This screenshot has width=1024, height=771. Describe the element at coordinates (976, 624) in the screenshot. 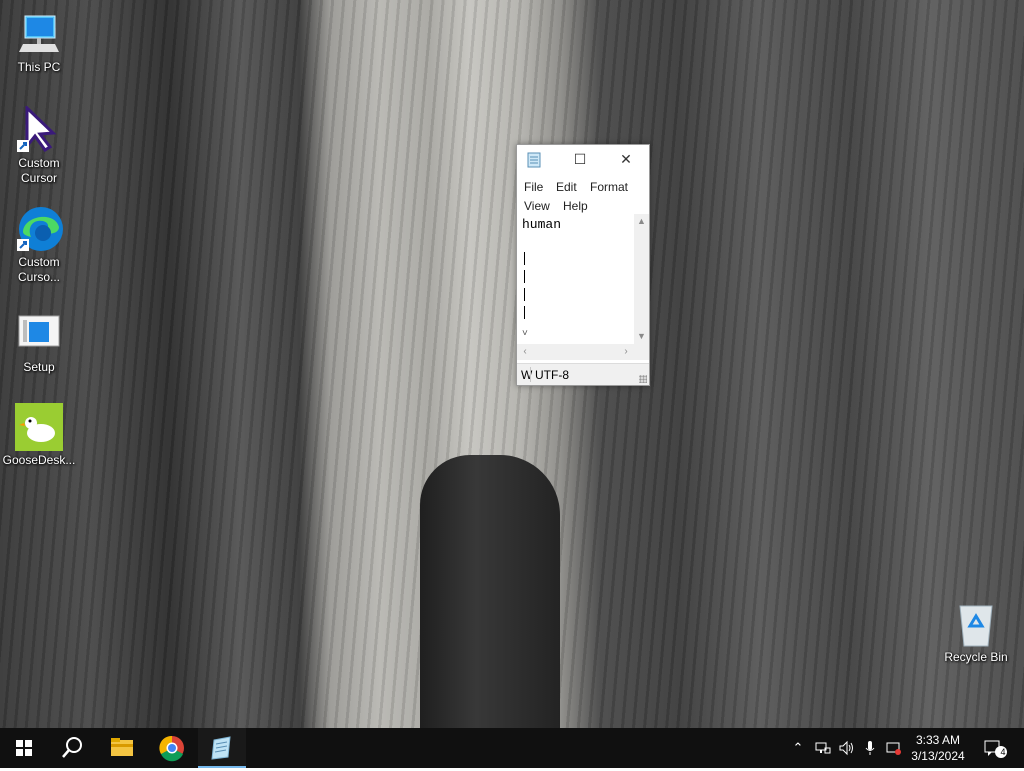

I see `recycle-bin-icon` at that location.